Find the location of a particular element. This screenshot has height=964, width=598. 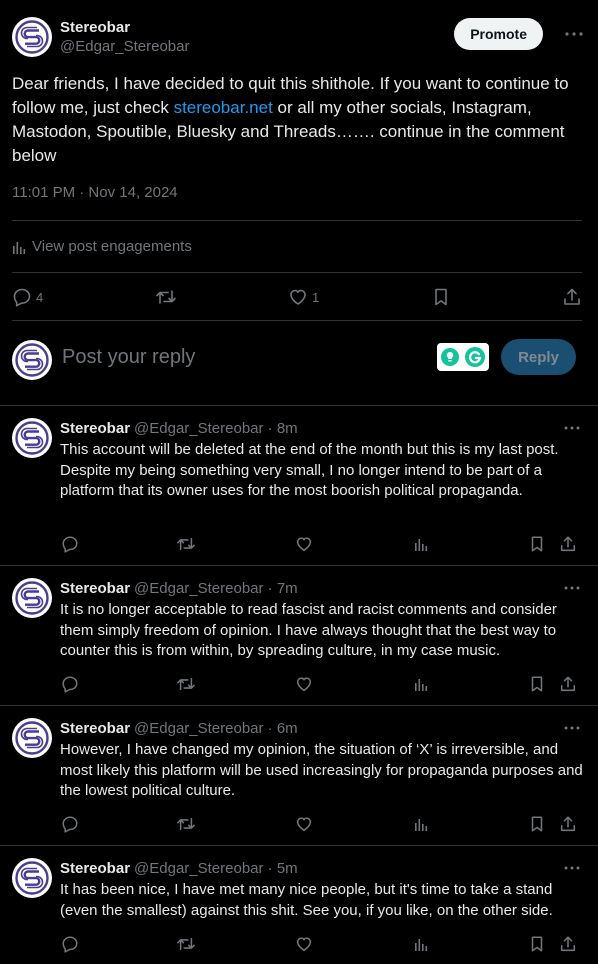

post-link: stereobar.net is located at coordinates (223, 107).